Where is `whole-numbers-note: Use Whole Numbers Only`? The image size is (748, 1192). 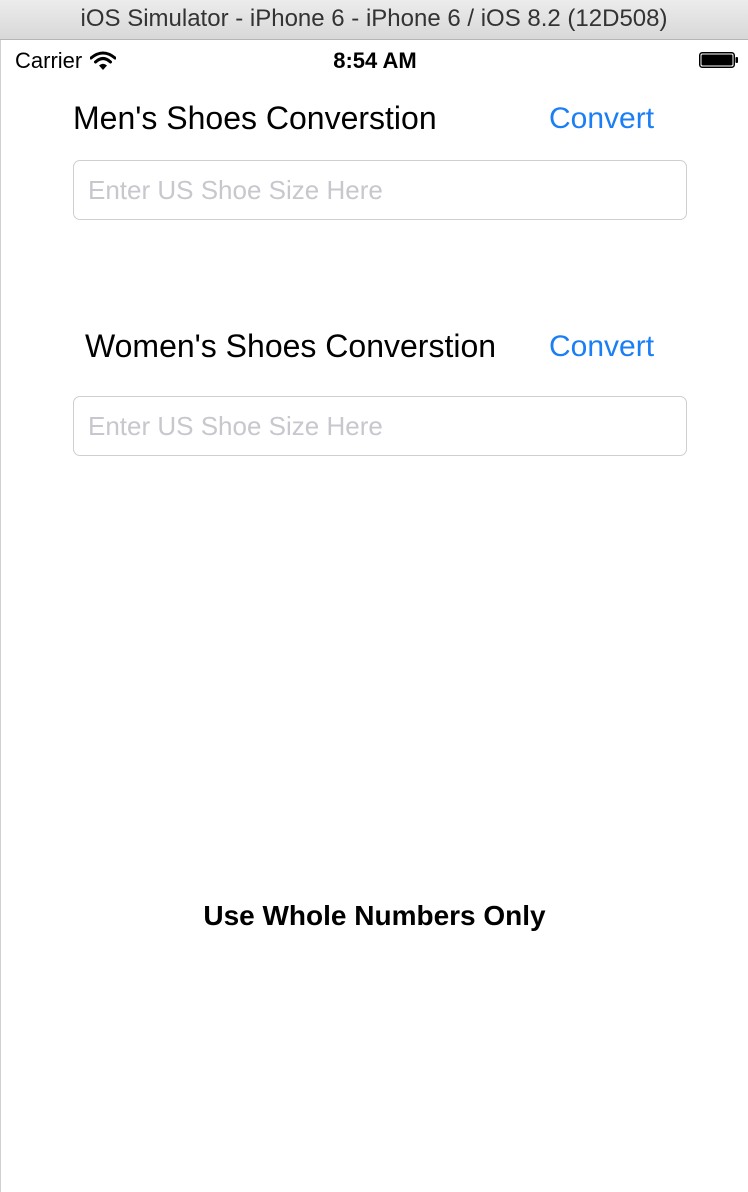 whole-numbers-note: Use Whole Numbers Only is located at coordinates (374, 915).